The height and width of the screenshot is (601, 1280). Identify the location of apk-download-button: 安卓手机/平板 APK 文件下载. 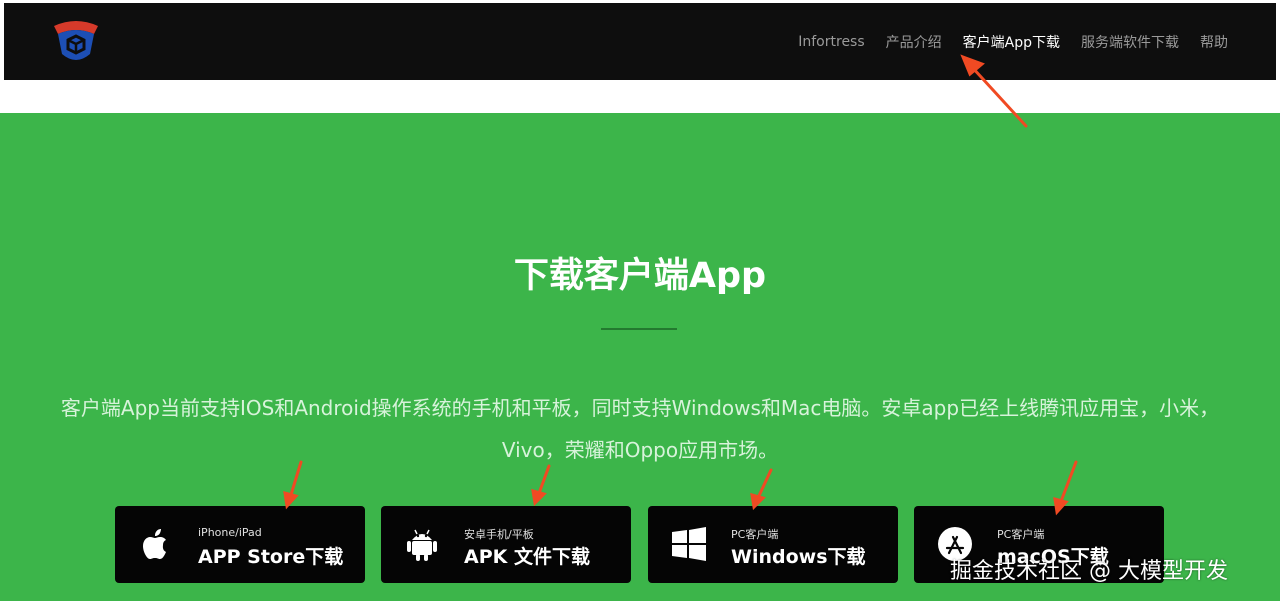
(506, 544).